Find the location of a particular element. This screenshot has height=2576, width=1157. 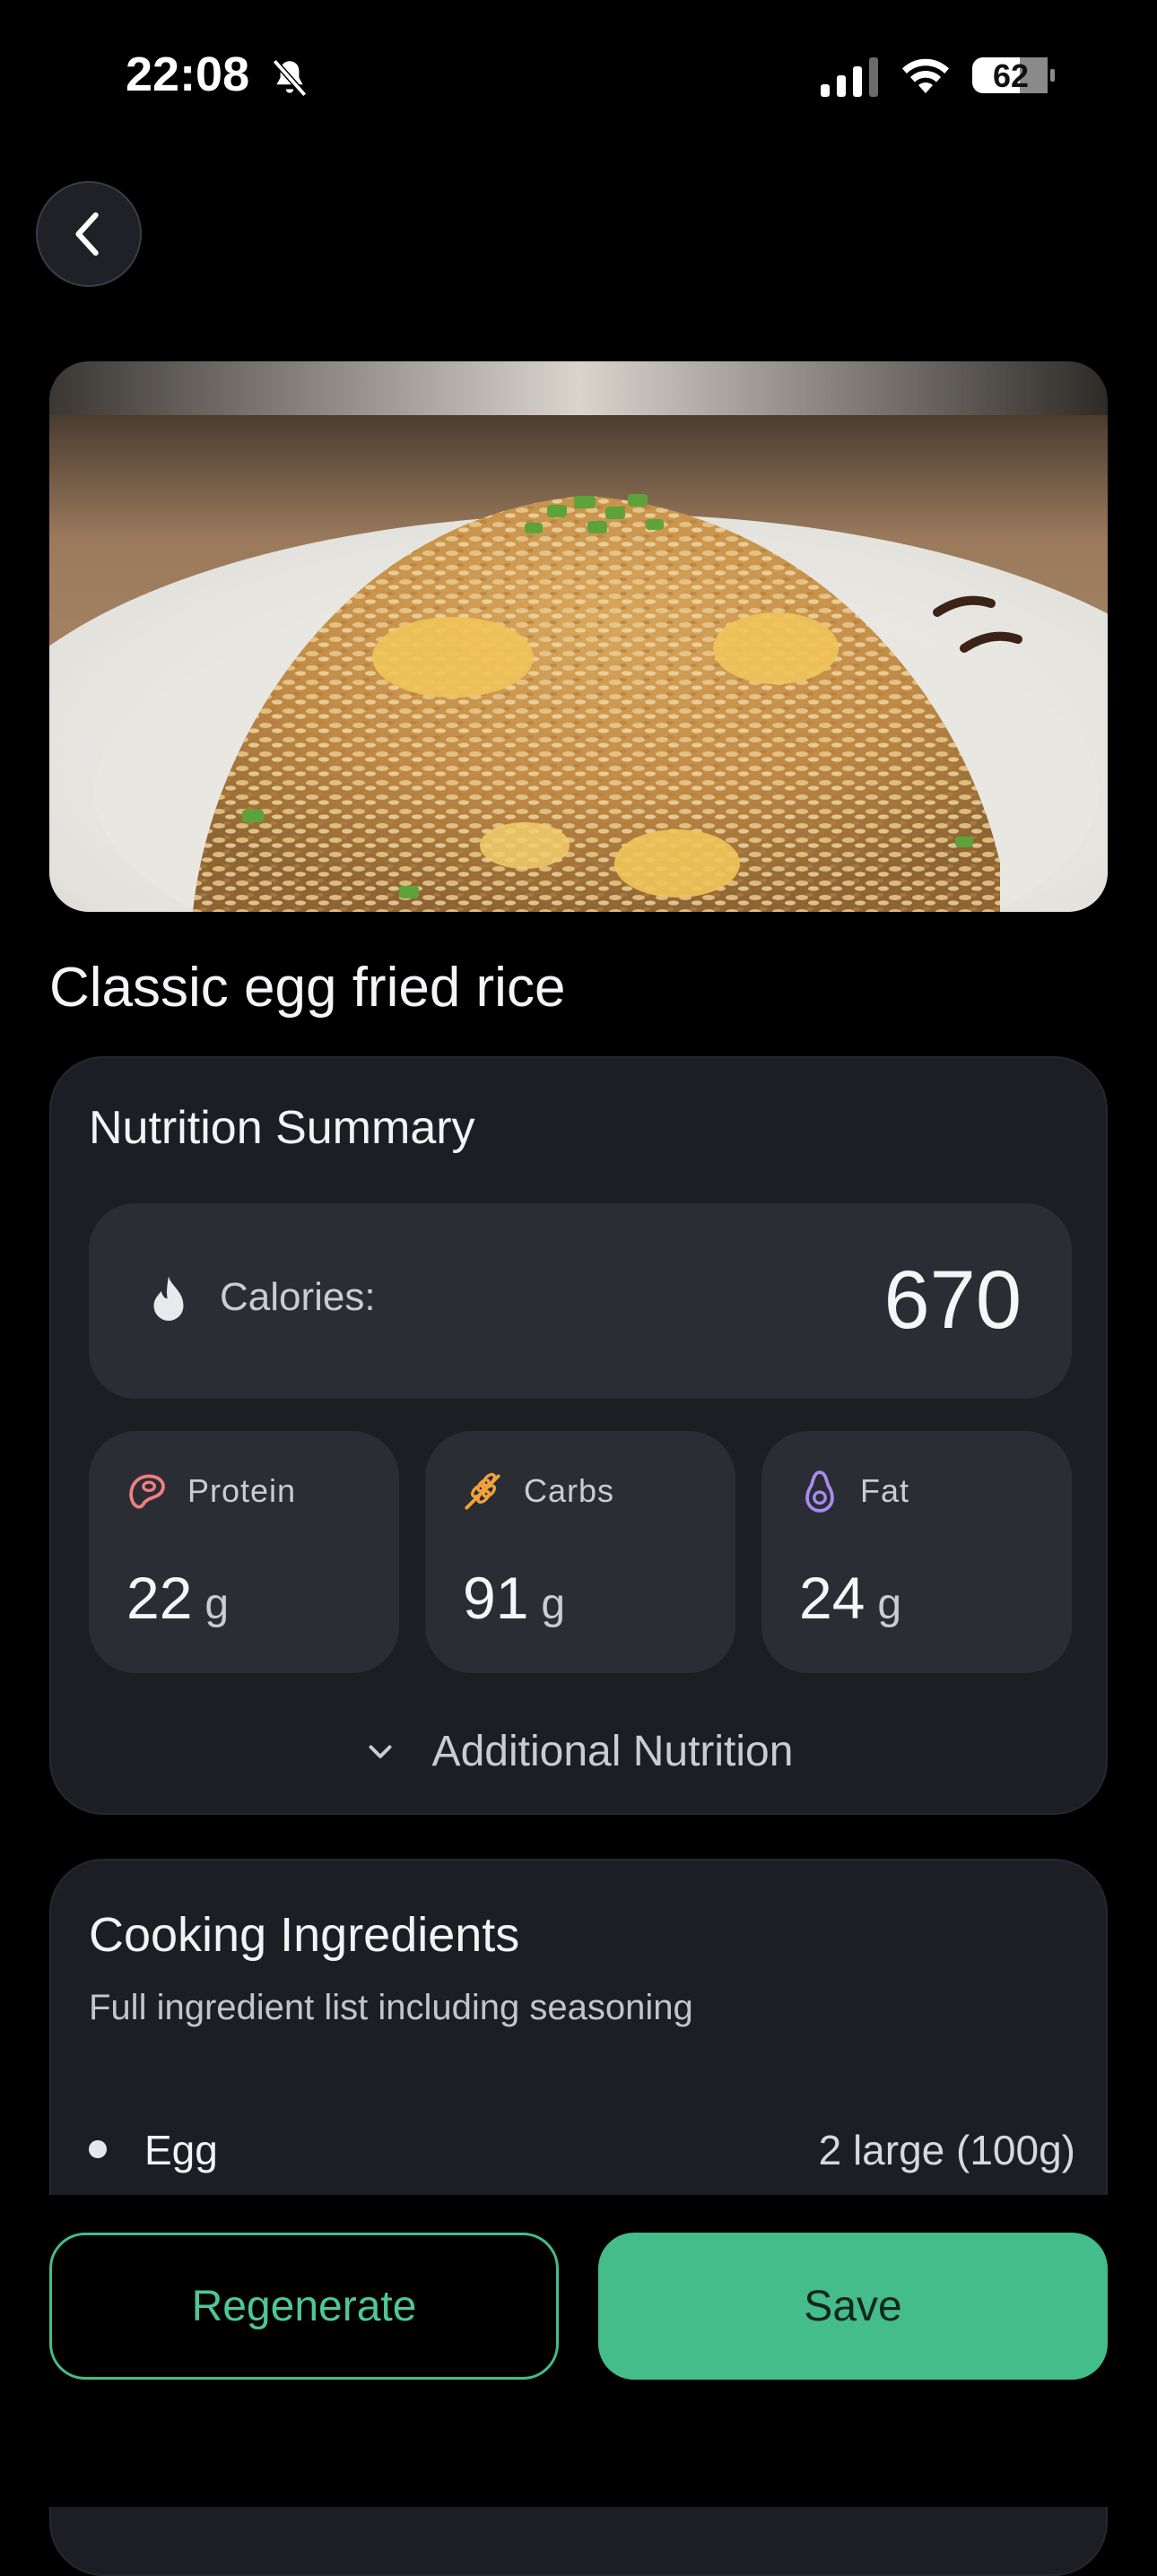

macro-carbs-unit: g is located at coordinates (553, 1604).